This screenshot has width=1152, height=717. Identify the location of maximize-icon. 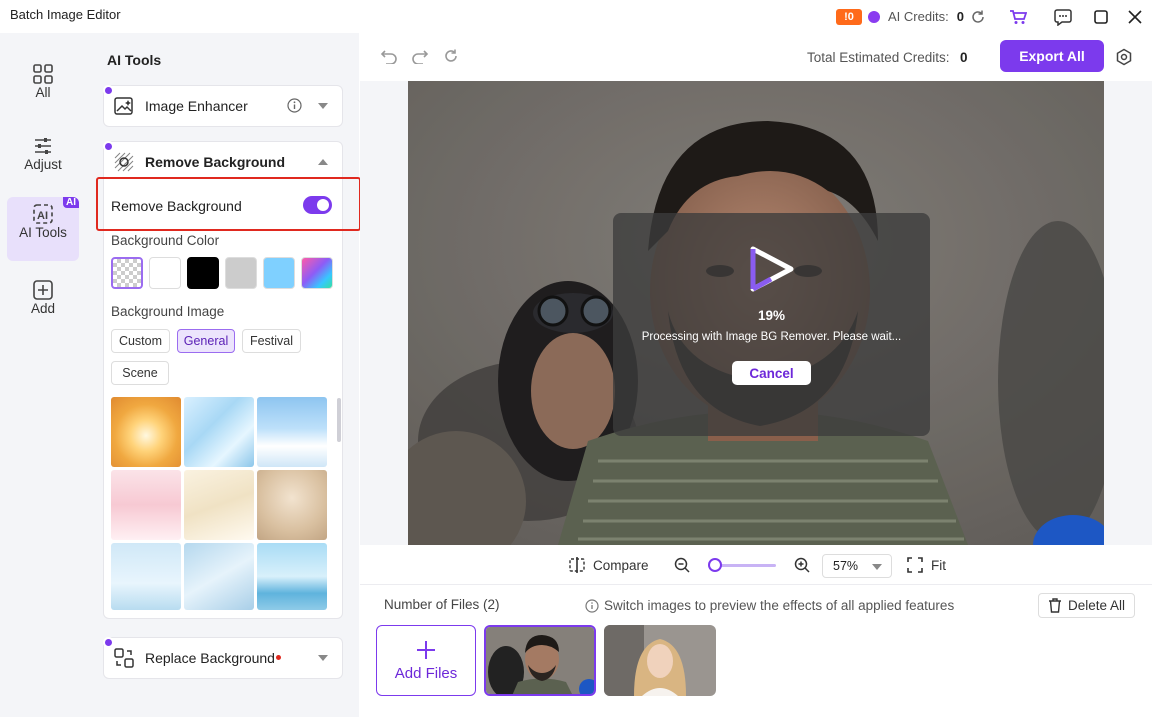
(1101, 17).